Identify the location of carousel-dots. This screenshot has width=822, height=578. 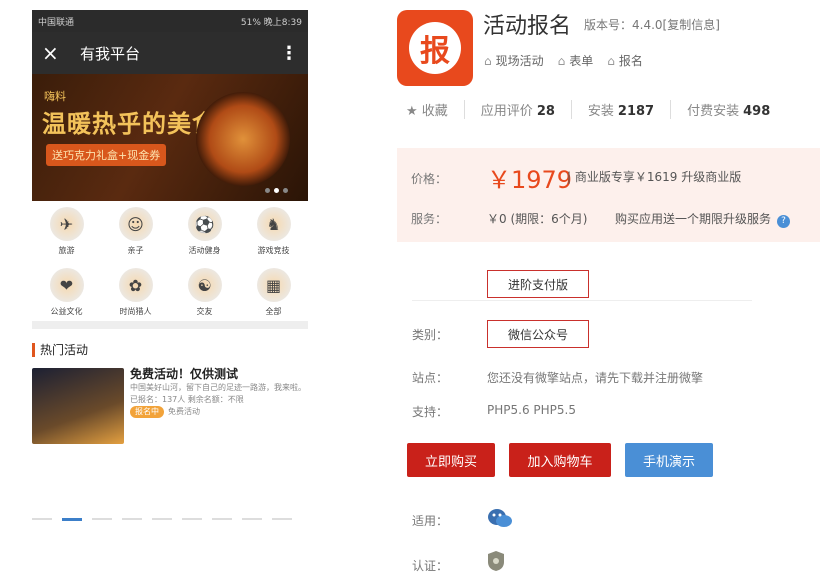
(276, 190).